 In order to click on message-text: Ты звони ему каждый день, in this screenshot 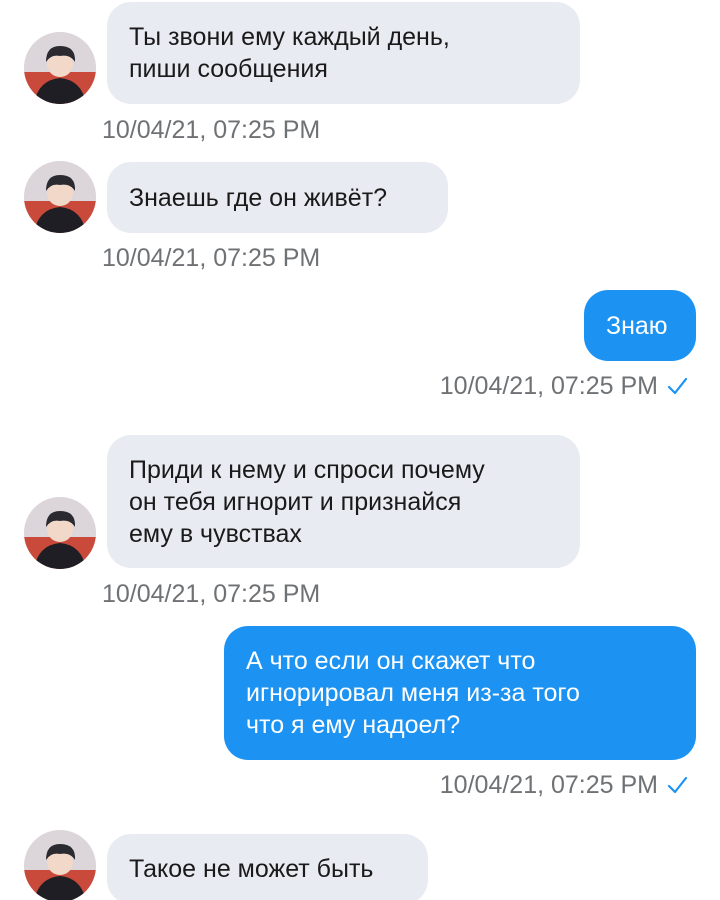, I will do `click(289, 37)`.